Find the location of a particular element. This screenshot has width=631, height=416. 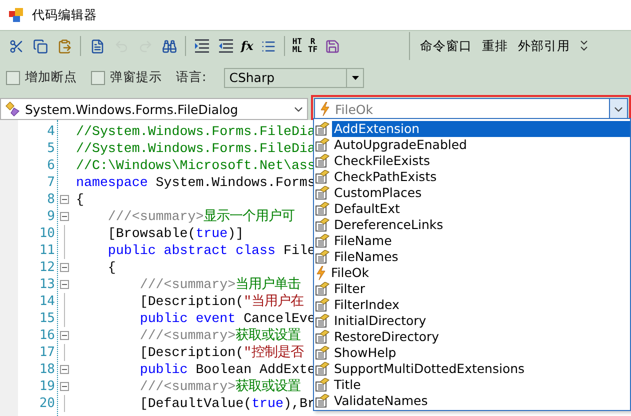

member-item: SupportMultiDottedExtensions is located at coordinates (429, 369).